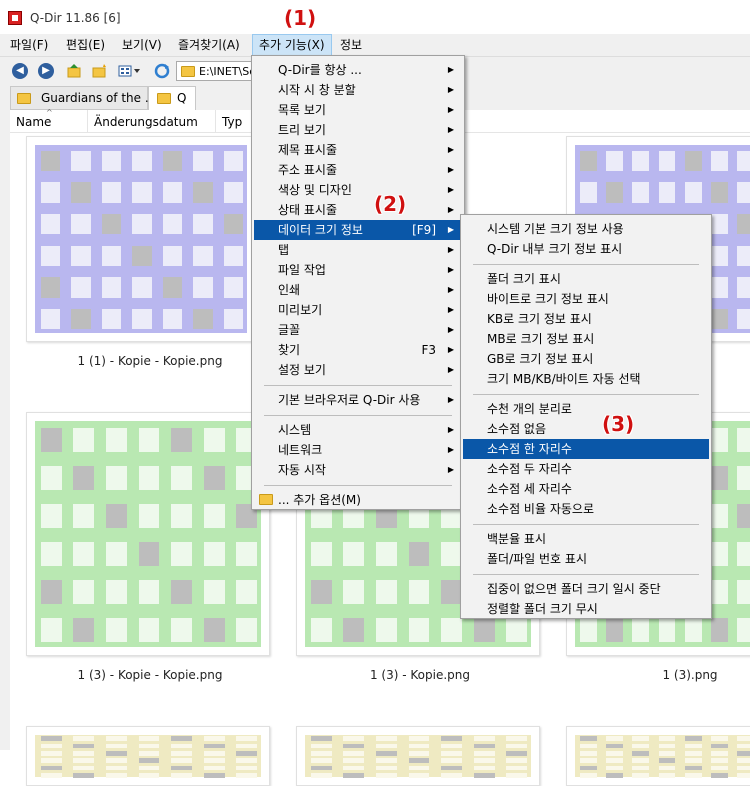 This screenshot has height=786, width=750. I want to click on menu-1: 편집(E), so click(85, 45).